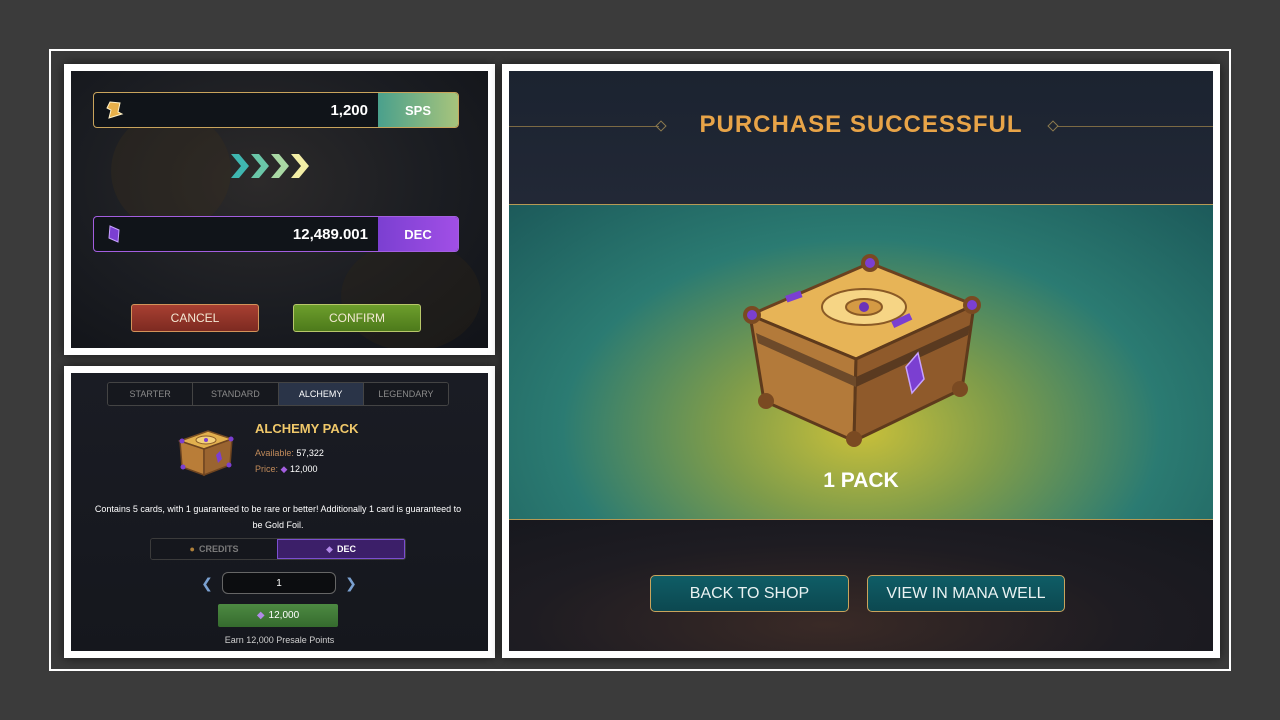 Image resolution: width=1280 pixels, height=720 pixels. I want to click on dec-currency-label: DEC, so click(418, 234).